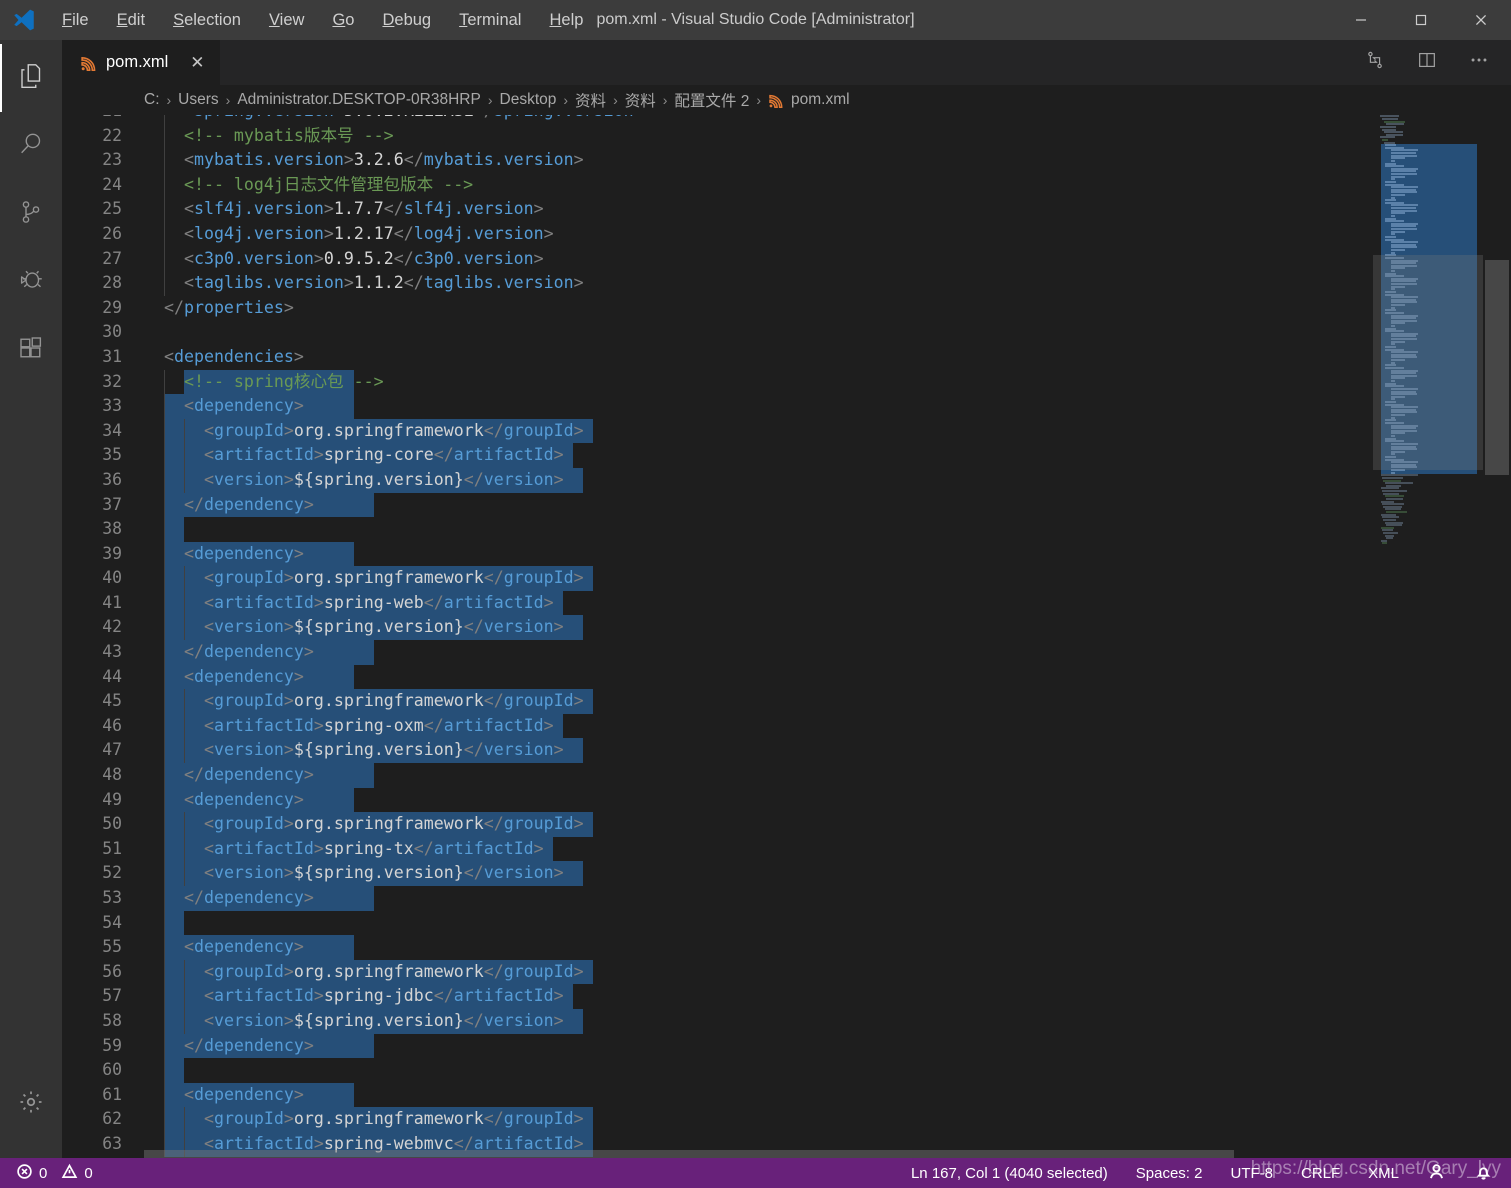 The image size is (1511, 1188). I want to click on line-number: 56, so click(112, 971).